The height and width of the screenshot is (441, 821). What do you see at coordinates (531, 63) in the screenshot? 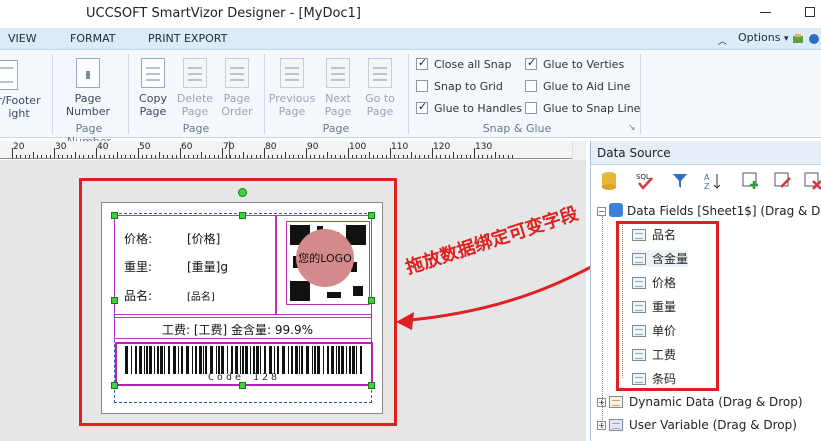
I see `checkbox-checked-icon` at bounding box center [531, 63].